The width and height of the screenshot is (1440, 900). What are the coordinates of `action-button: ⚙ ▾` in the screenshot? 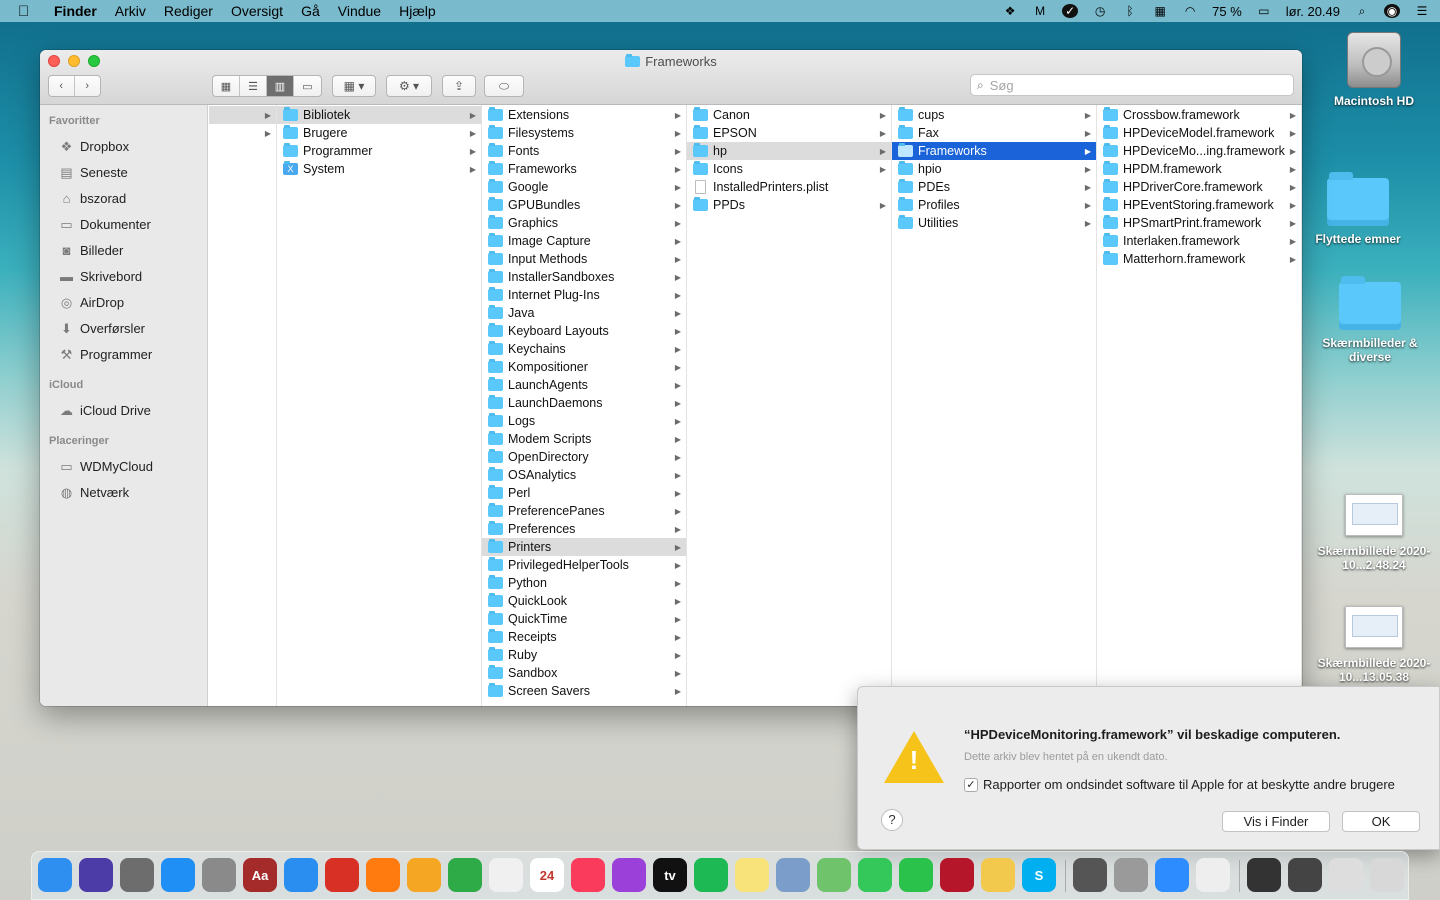 It's located at (409, 86).